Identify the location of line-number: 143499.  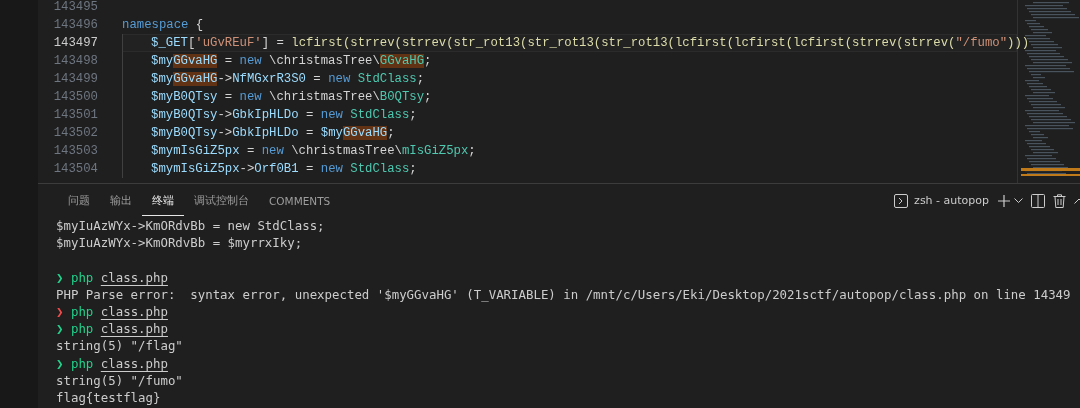
(75, 79).